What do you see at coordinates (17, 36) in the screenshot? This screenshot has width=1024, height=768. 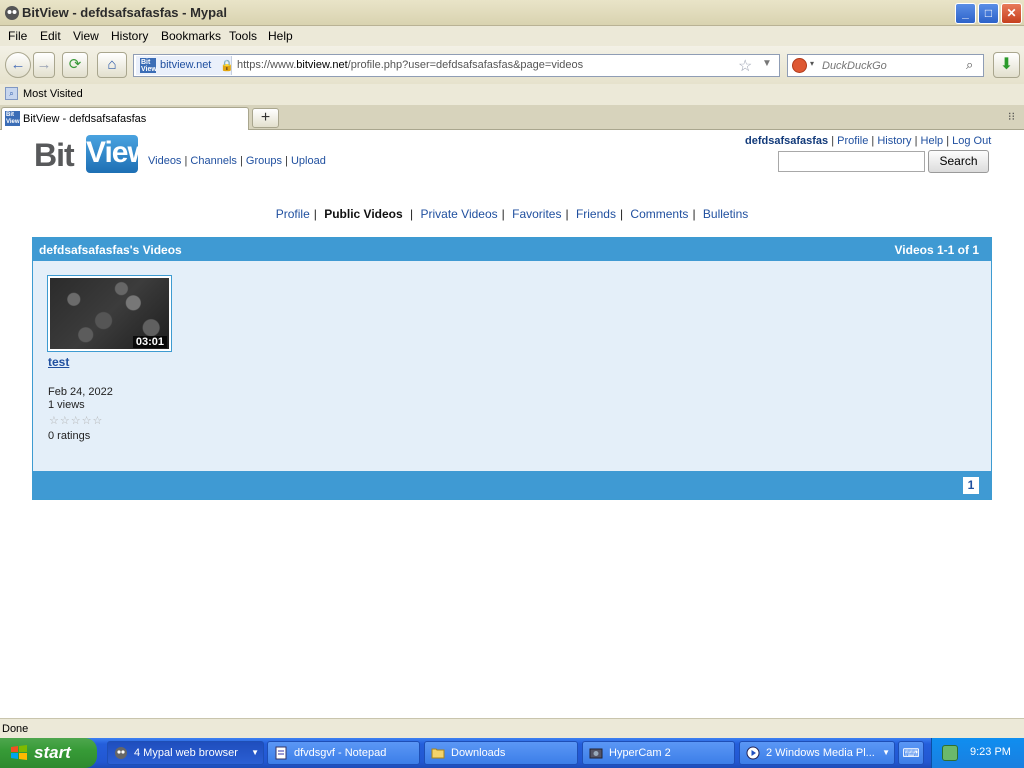 I see `menu-file: File` at bounding box center [17, 36].